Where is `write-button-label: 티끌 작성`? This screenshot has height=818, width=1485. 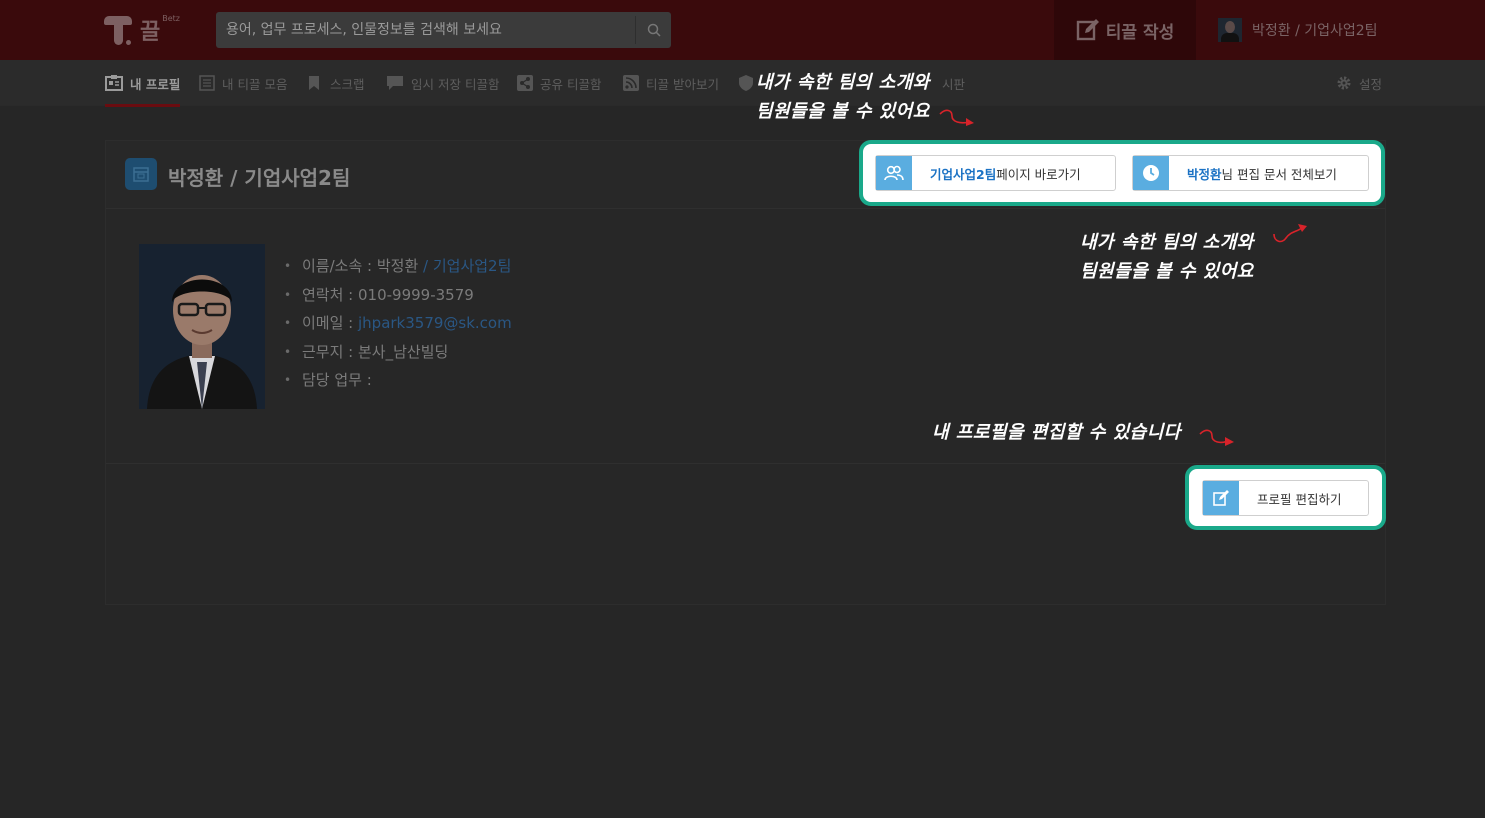
write-button-label: 티끌 작성 is located at coordinates (1140, 32).